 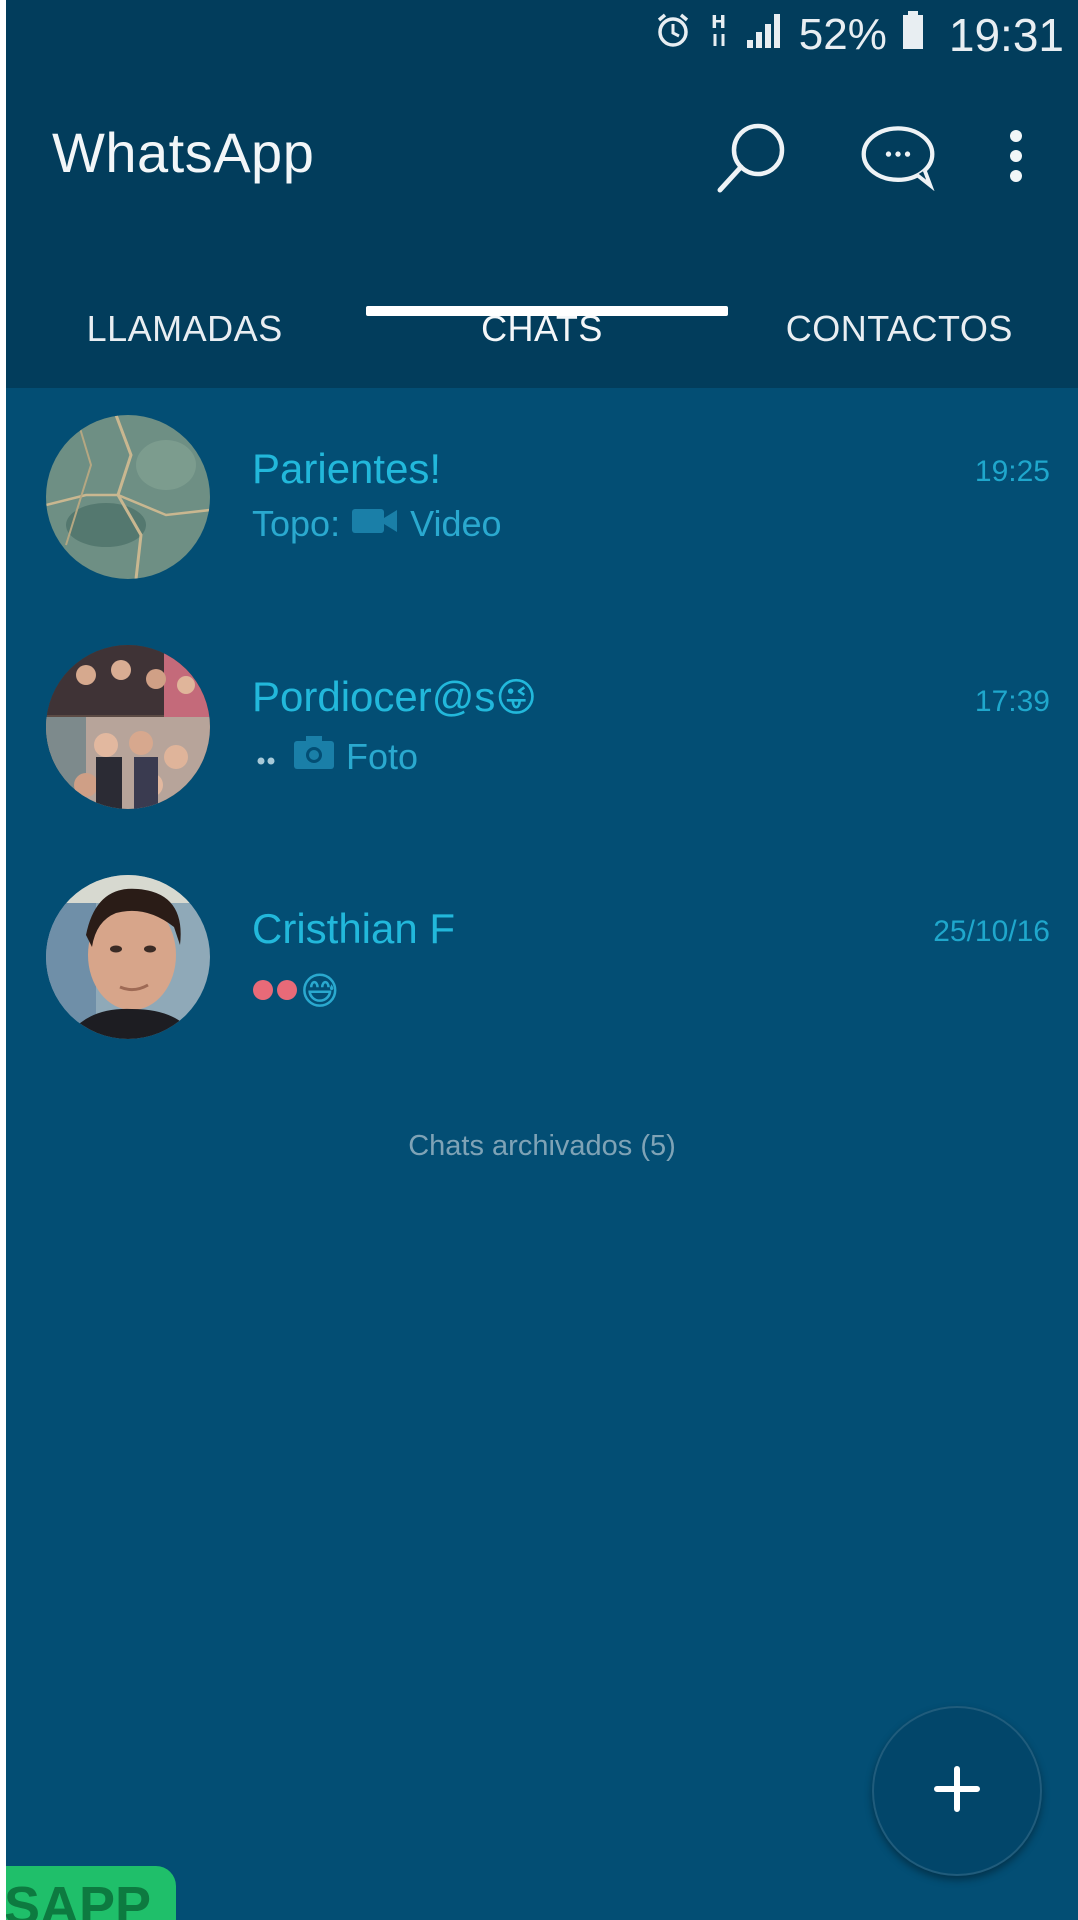 I want to click on battery-percent: 52%, so click(x=842, y=34).